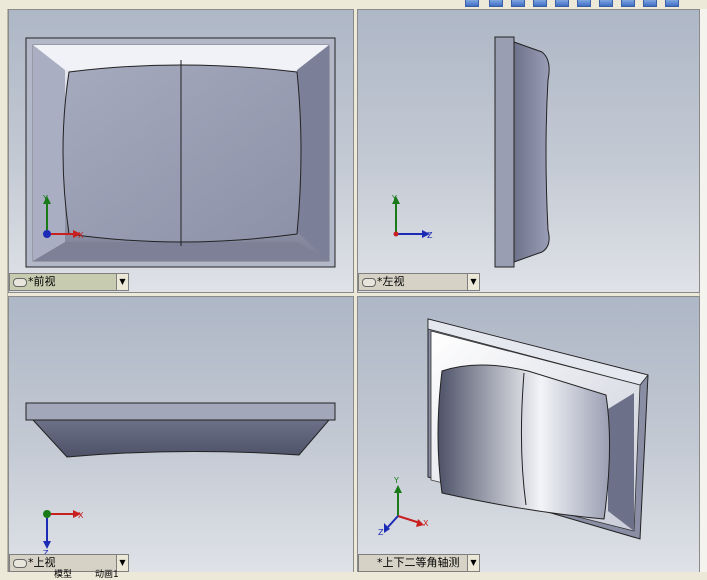 The height and width of the screenshot is (580, 707). Describe the element at coordinates (4, 294) in the screenshot. I see `left-panel-edge` at that location.